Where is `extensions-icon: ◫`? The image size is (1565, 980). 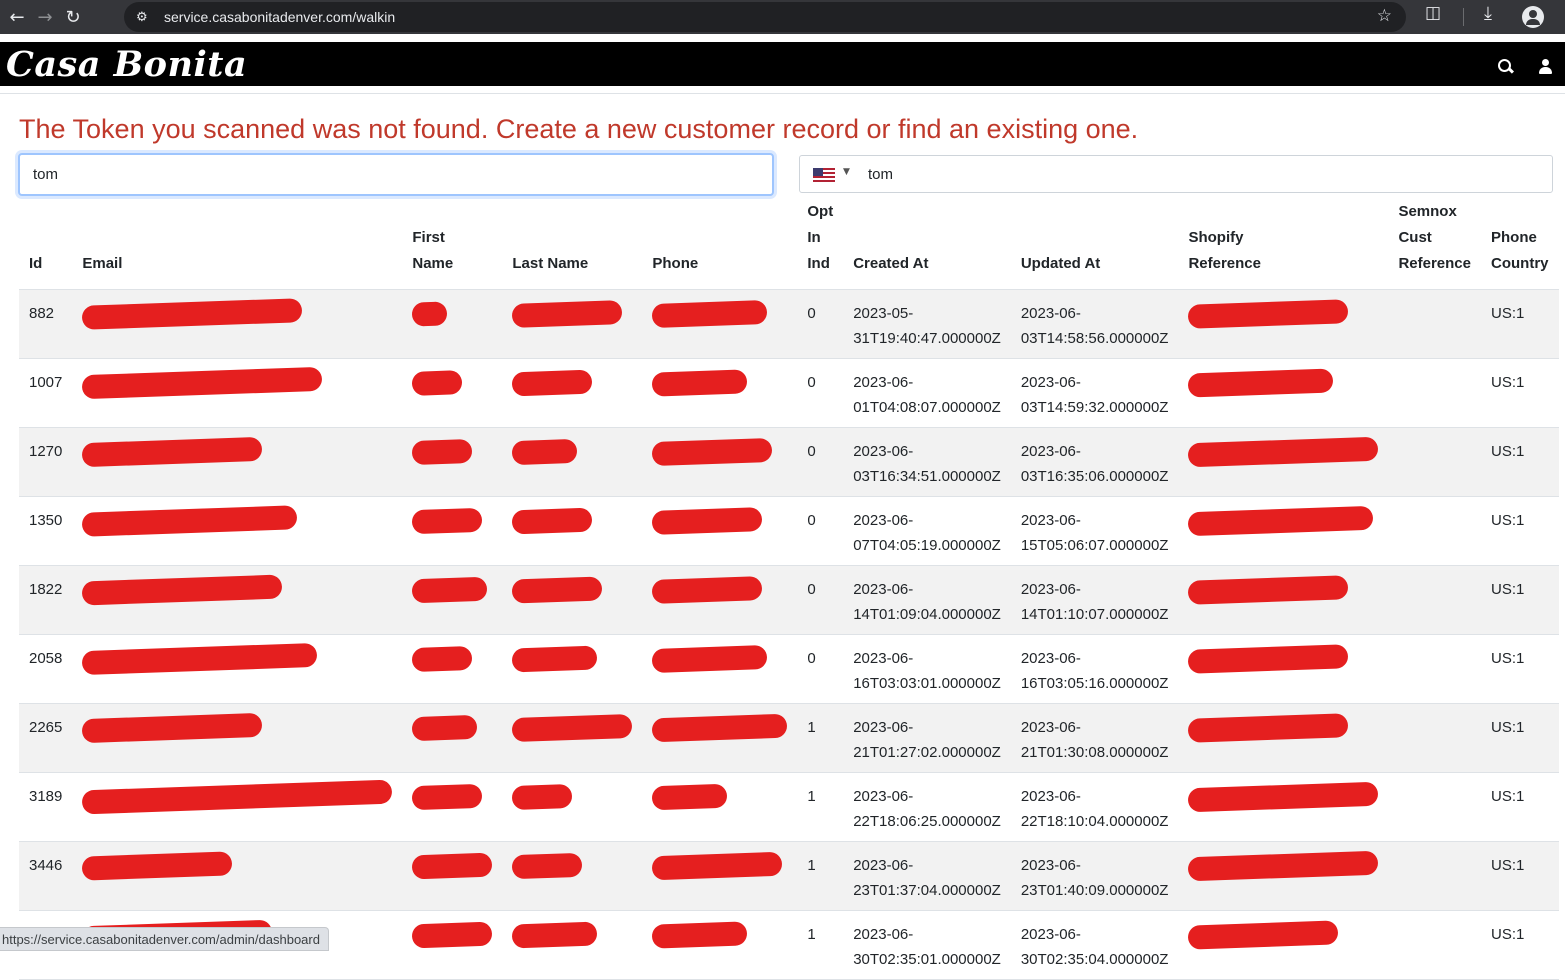 extensions-icon: ◫ is located at coordinates (1433, 13).